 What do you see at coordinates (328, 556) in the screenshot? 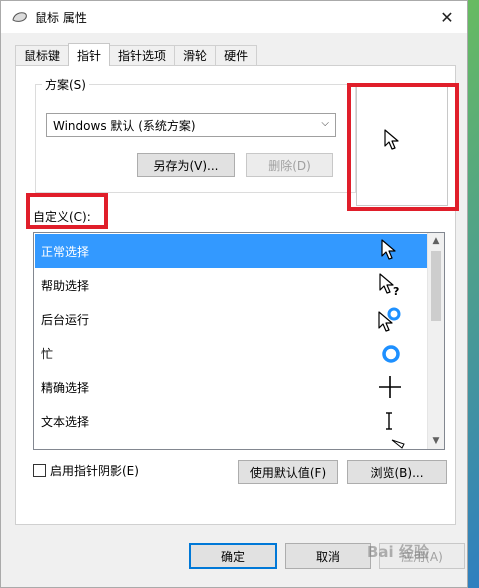
I see `cancel-button: 取消` at bounding box center [328, 556].